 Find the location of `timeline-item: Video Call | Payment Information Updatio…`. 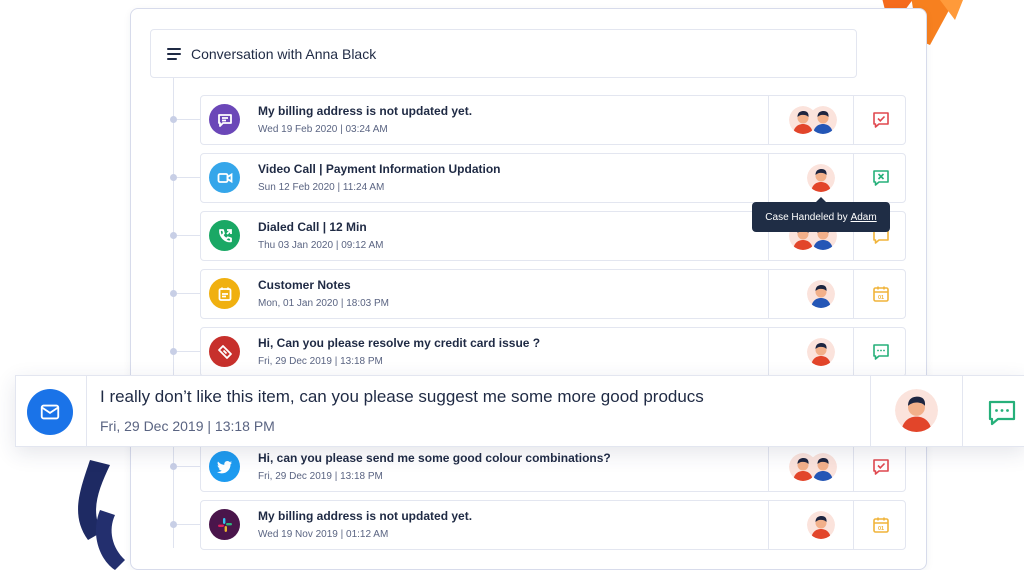

timeline-item: Video Call | Payment Information Updatio… is located at coordinates (553, 178).